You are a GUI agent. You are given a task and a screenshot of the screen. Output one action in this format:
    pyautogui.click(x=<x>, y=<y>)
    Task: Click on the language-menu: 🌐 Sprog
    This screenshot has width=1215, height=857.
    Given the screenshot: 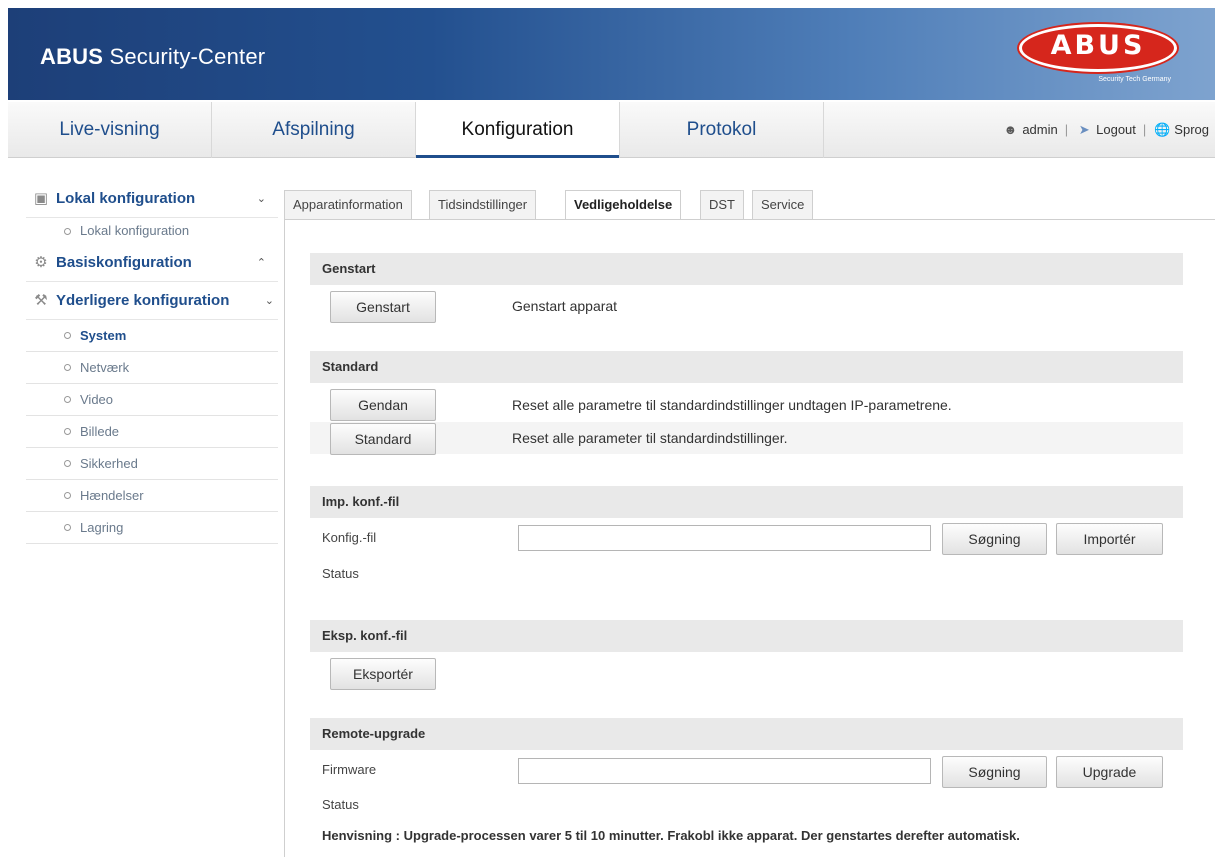 What is the action you would take?
    pyautogui.click(x=1181, y=130)
    